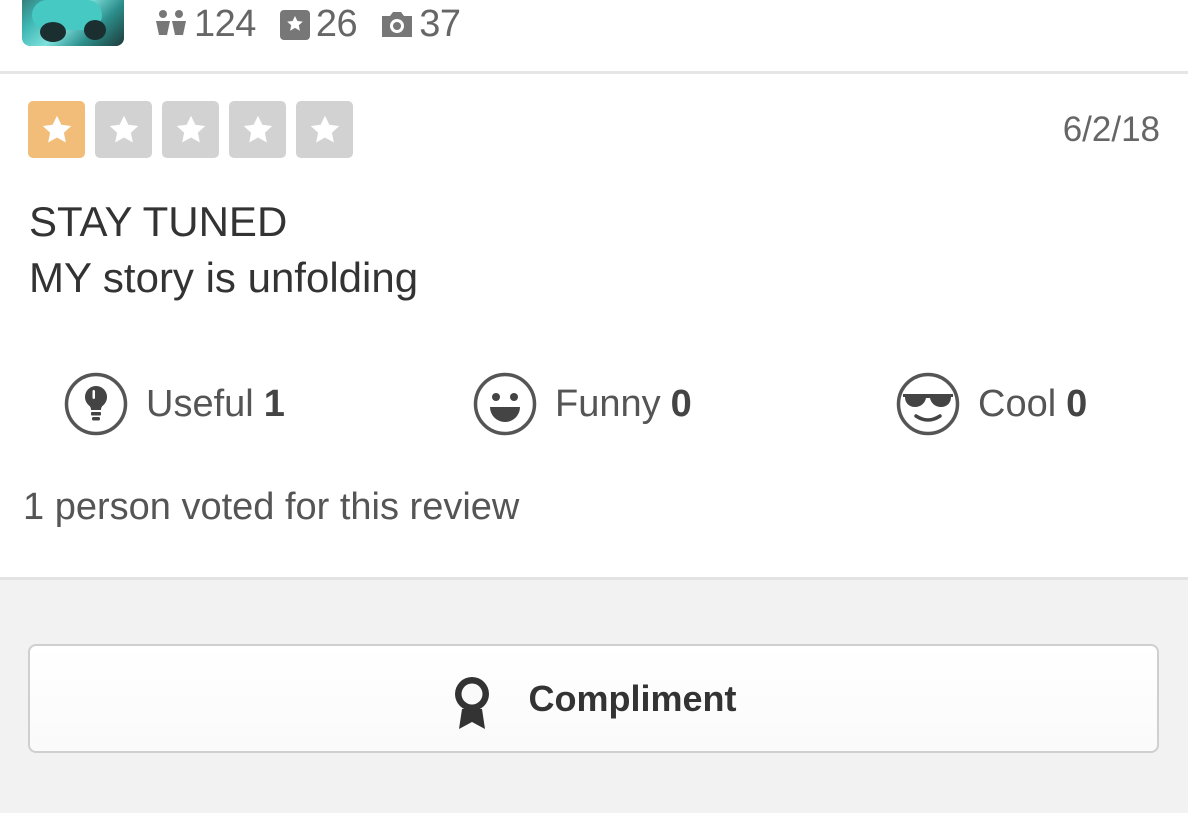 The width and height of the screenshot is (1188, 813). Describe the element at coordinates (336, 23) in the screenshot. I see `reviews-count: 26` at that location.